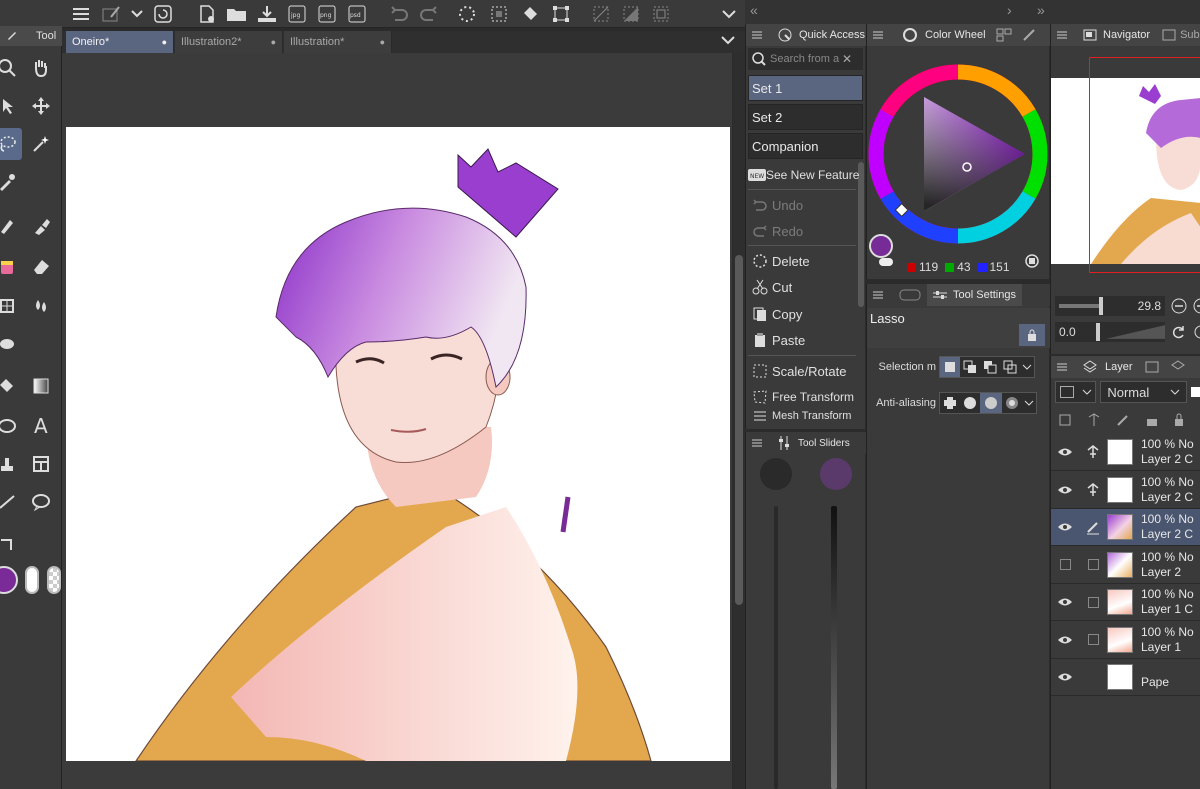 The image size is (1200, 789). I want to click on qa-item-redo: Redo, so click(802, 231).